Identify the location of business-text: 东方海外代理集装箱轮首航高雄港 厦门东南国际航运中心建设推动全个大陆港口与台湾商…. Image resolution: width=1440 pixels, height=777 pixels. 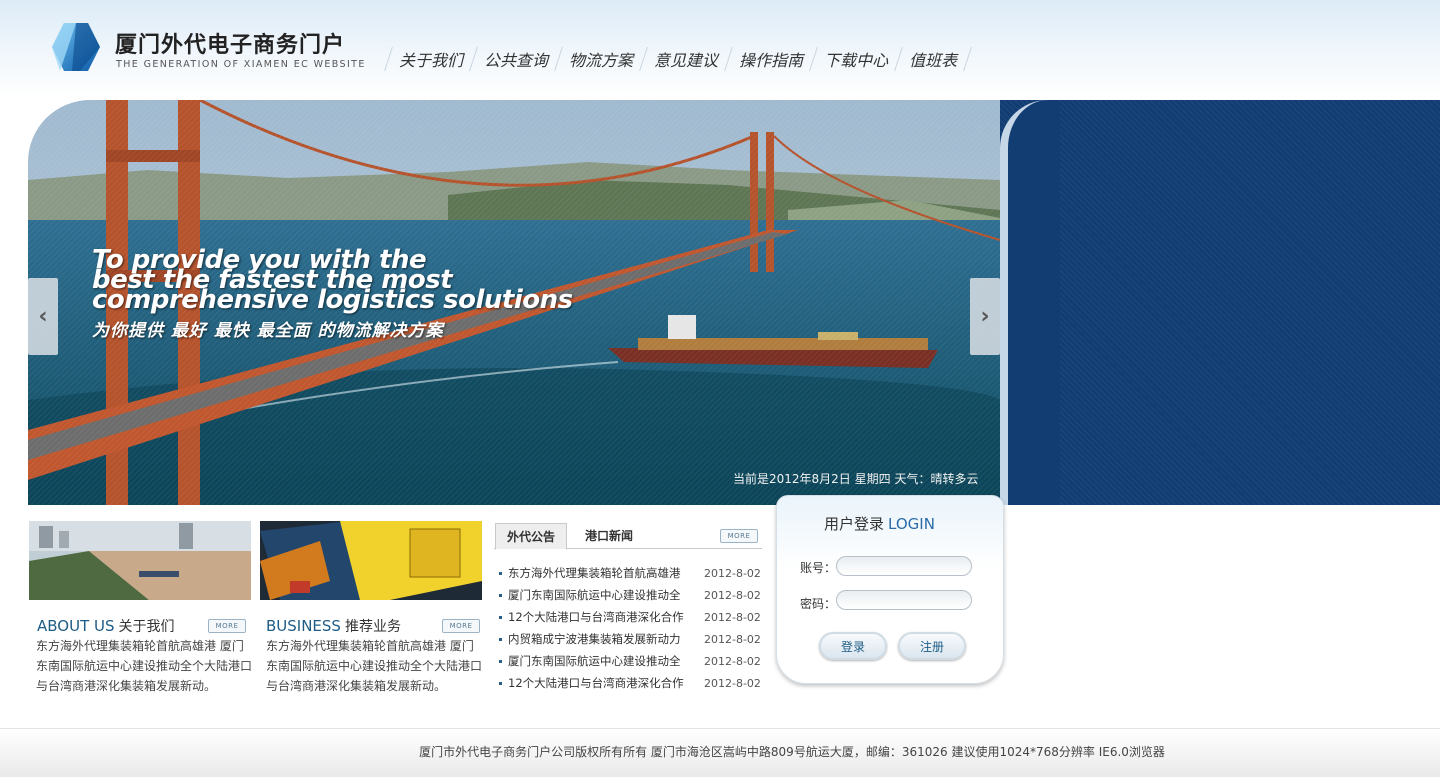
(374, 666).